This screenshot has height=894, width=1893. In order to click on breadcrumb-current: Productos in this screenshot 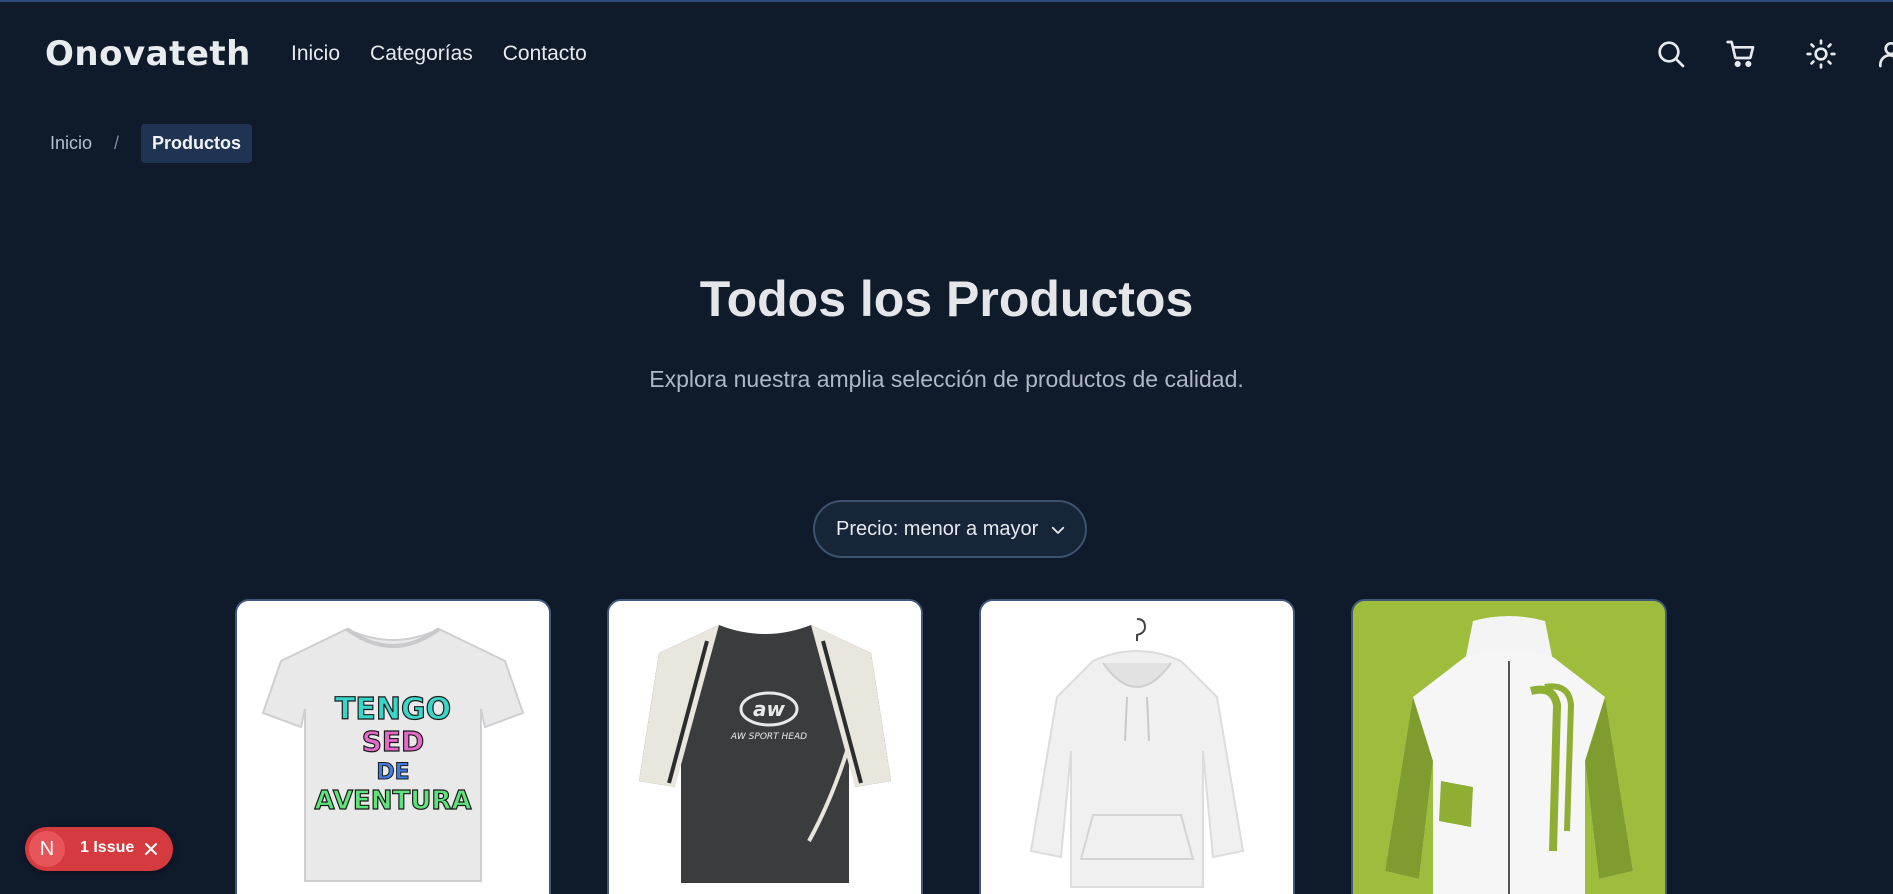, I will do `click(197, 143)`.